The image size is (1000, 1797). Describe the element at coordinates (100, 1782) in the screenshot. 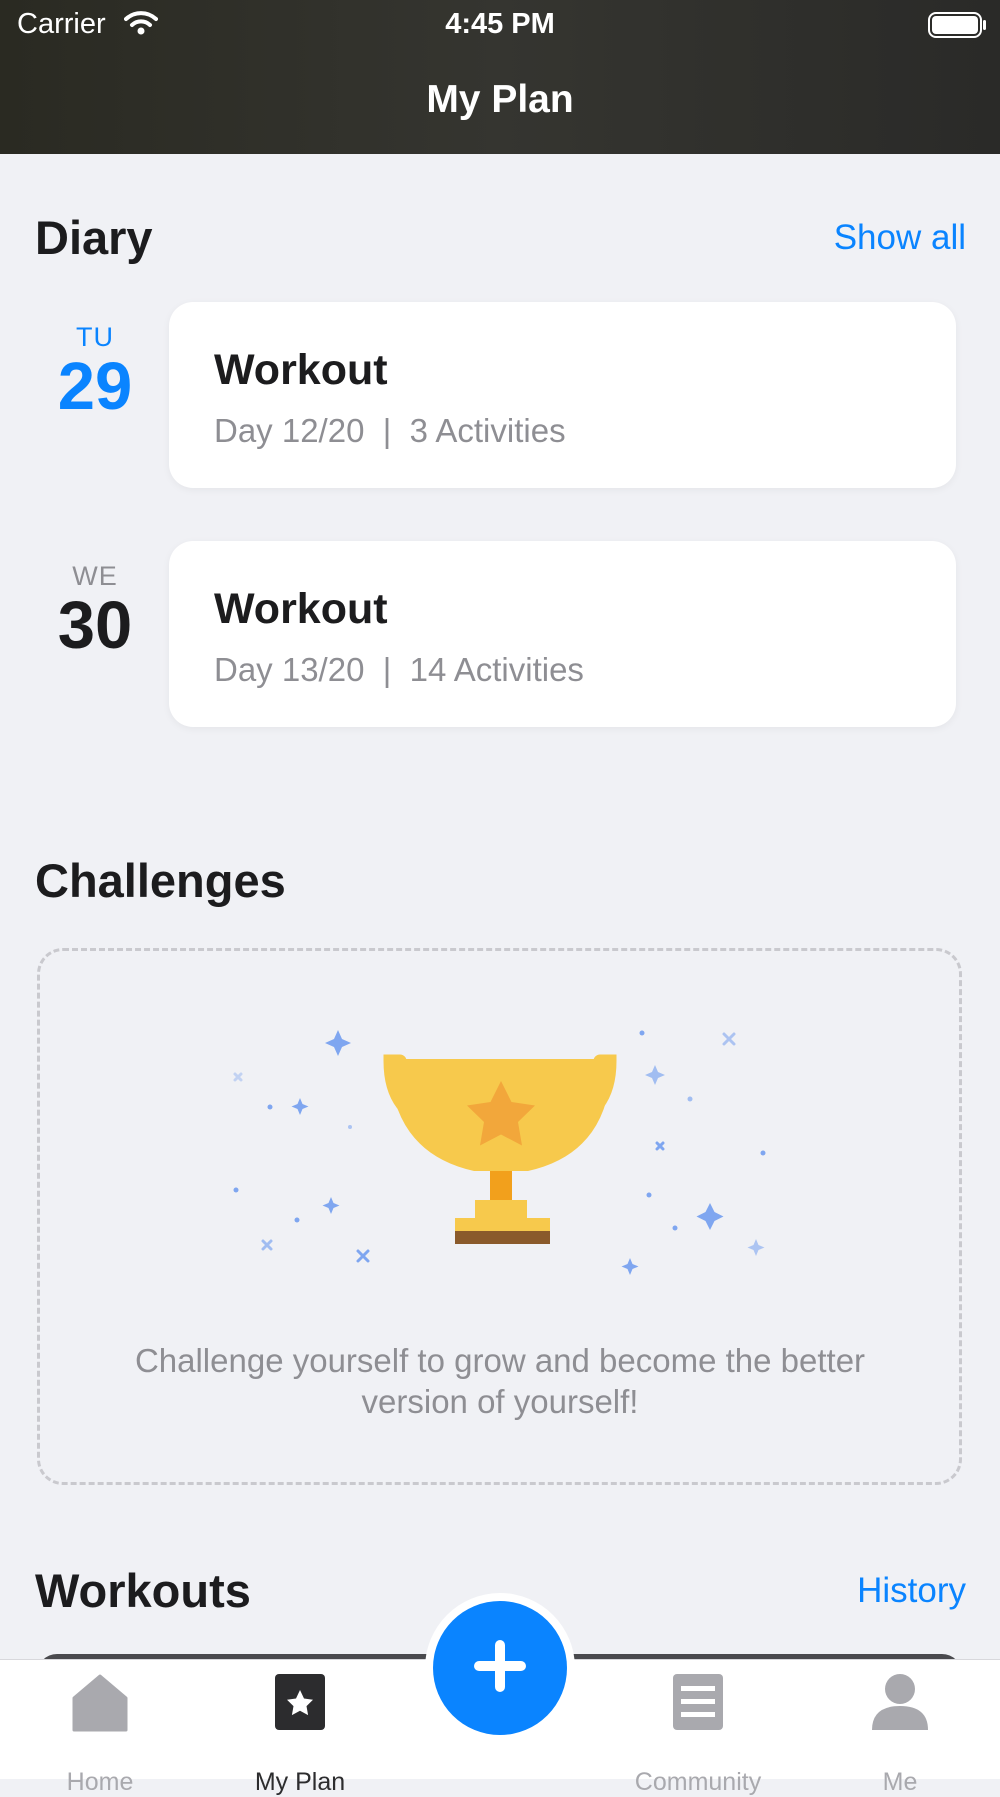

I see `tab-label: Home` at that location.